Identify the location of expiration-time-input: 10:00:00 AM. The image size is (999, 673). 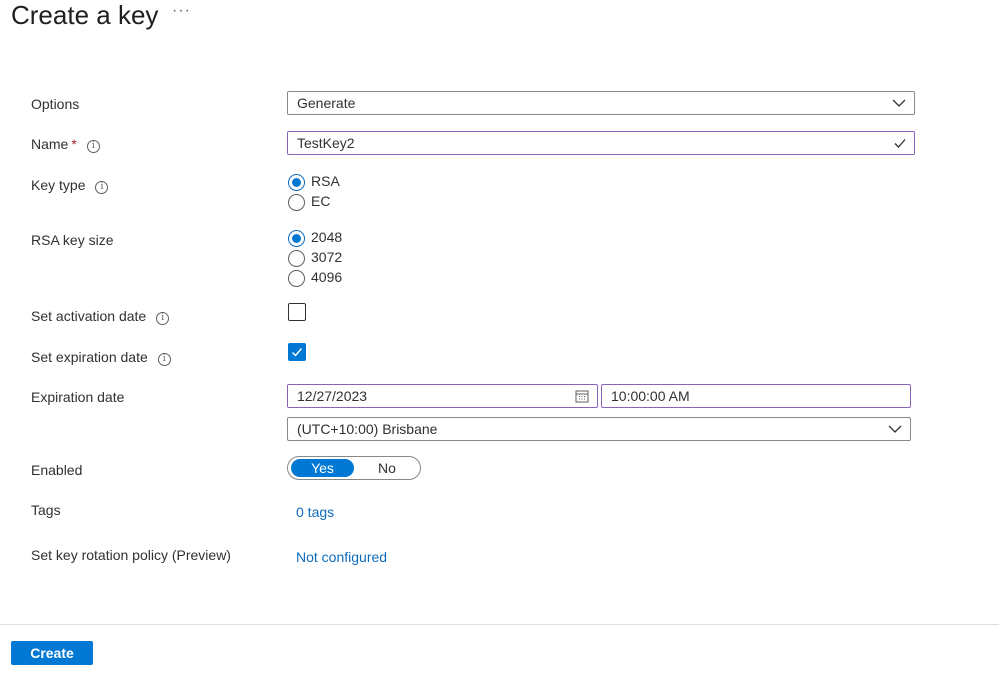
(756, 396).